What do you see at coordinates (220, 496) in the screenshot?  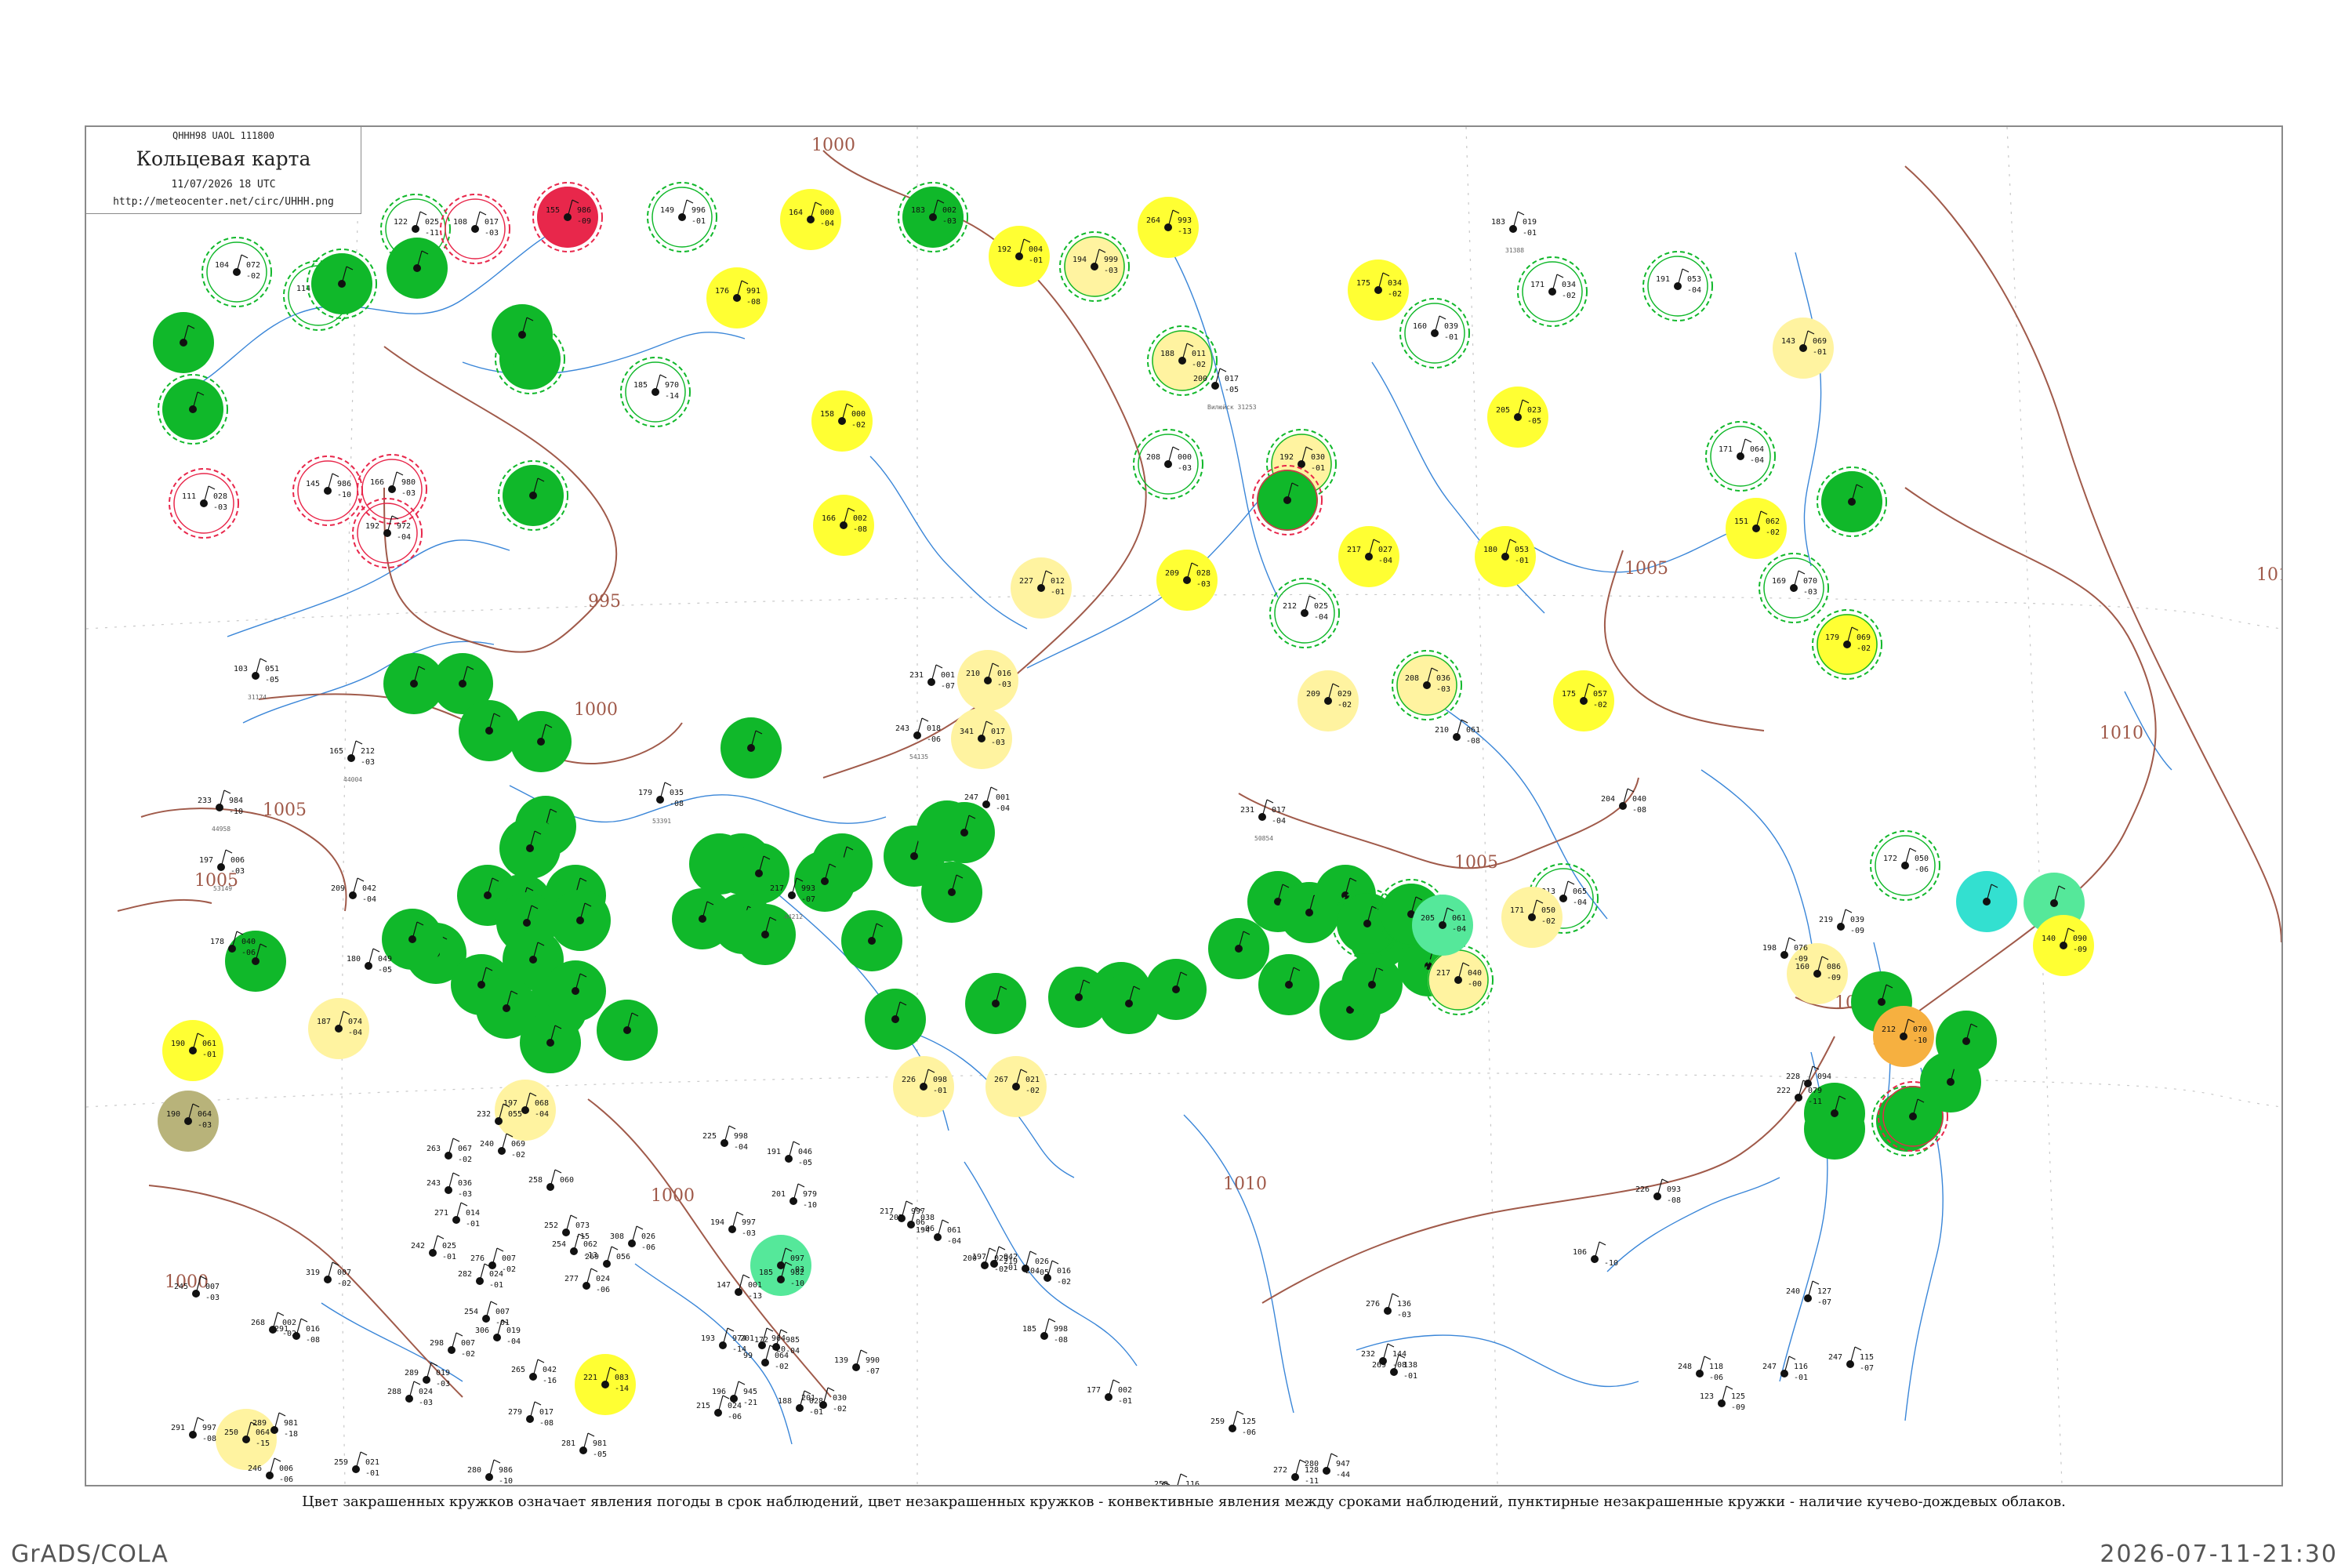 I see `station-pressure: 028` at bounding box center [220, 496].